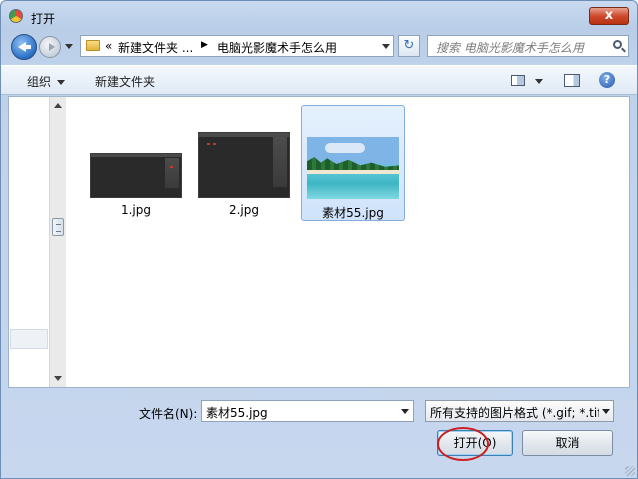  Describe the element at coordinates (319, 16) in the screenshot. I see `title-bar: 打开 x` at that location.